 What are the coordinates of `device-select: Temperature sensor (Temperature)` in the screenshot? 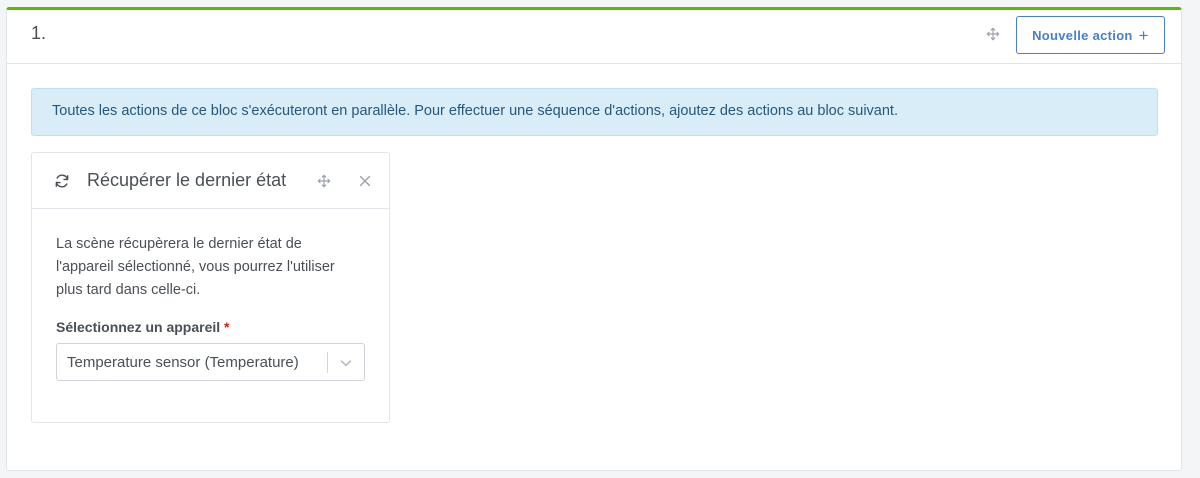 It's located at (210, 362).